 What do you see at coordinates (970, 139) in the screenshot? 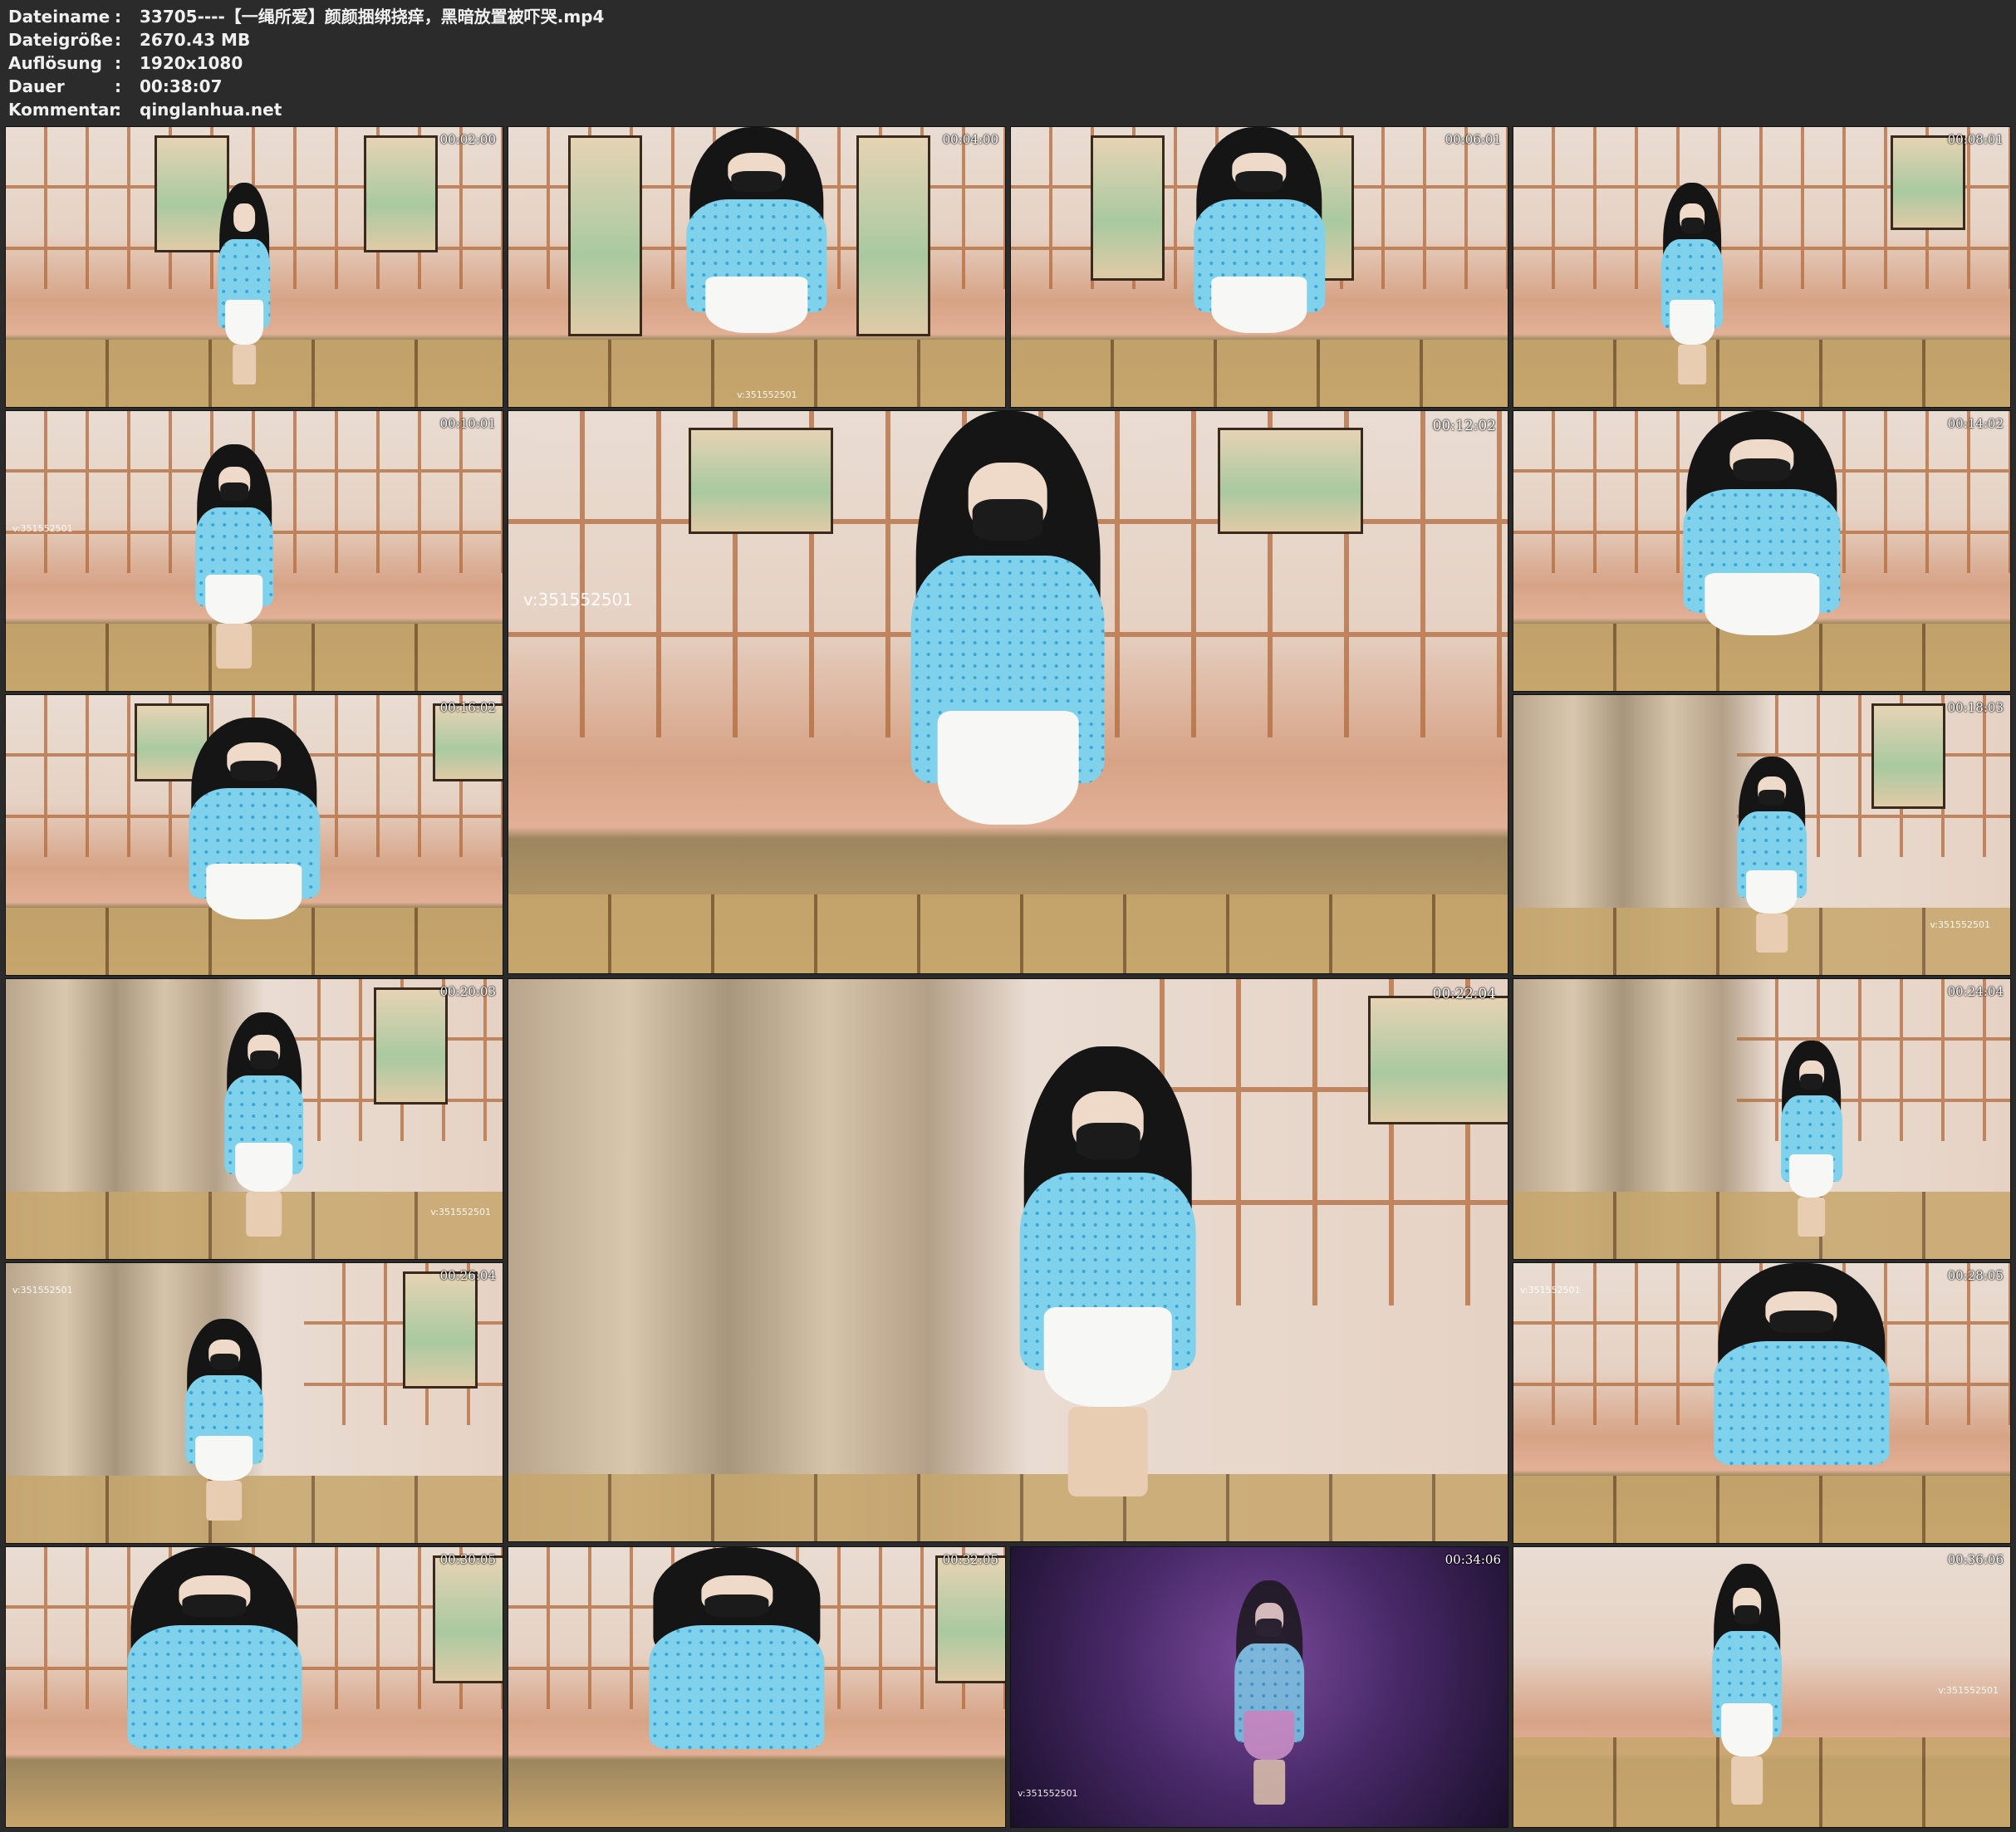
I see `timestamp: 00:04:00` at bounding box center [970, 139].